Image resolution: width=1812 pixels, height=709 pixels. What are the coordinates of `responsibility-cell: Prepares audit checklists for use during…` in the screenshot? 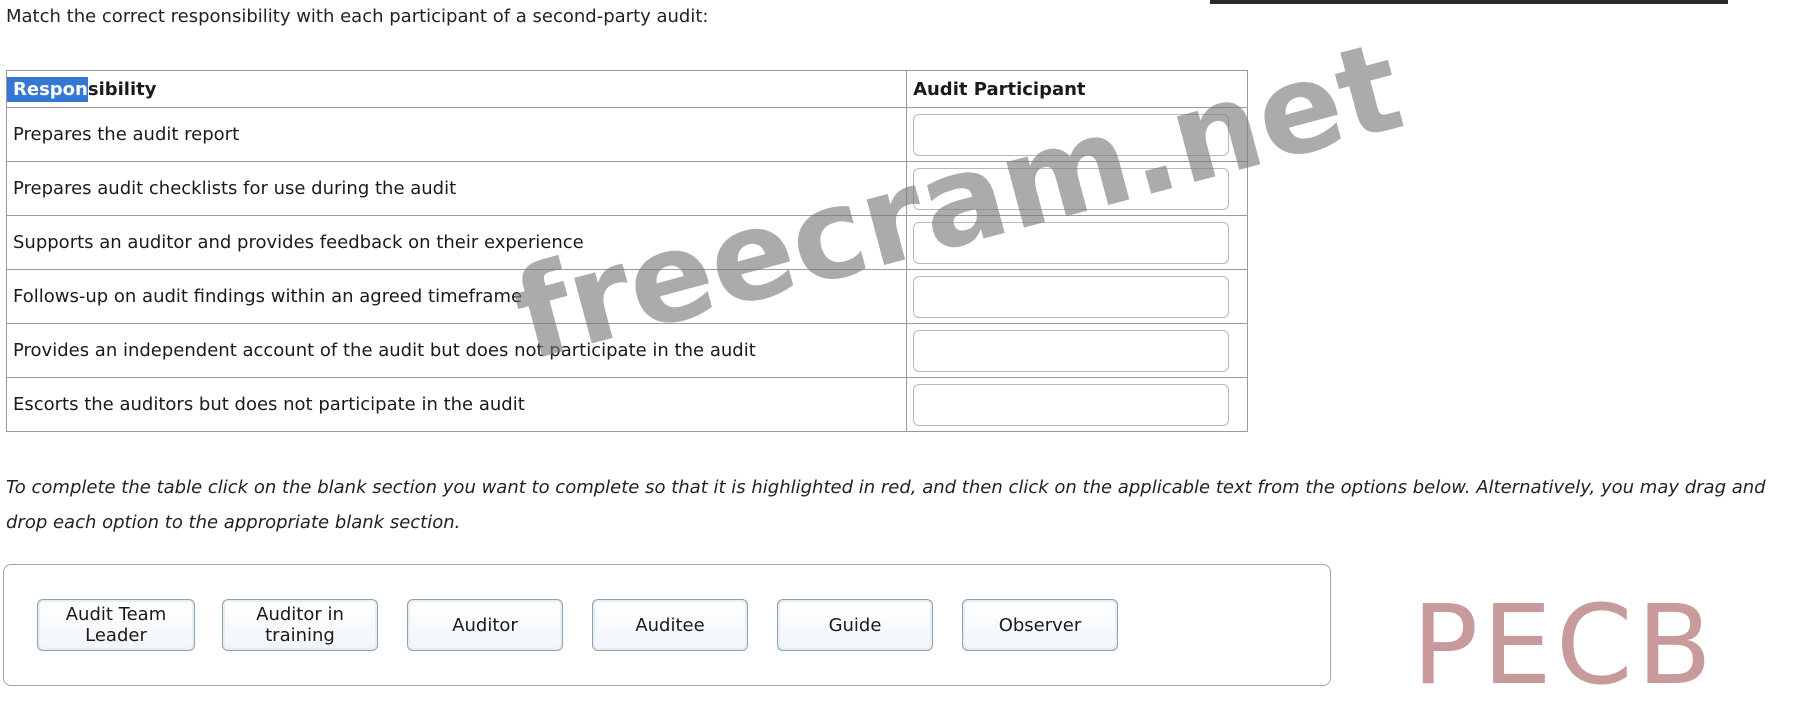 It's located at (456, 188).